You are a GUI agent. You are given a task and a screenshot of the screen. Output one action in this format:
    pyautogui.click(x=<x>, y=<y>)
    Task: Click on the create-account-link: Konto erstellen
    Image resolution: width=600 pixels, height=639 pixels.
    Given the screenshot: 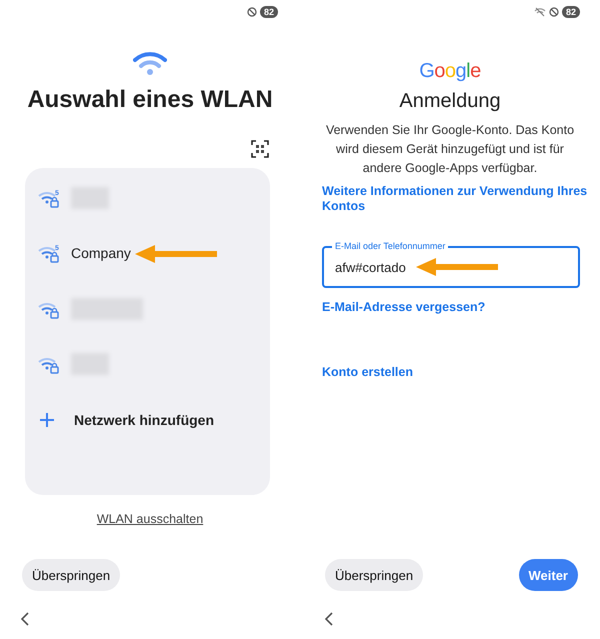 What is the action you would take?
    pyautogui.click(x=450, y=372)
    